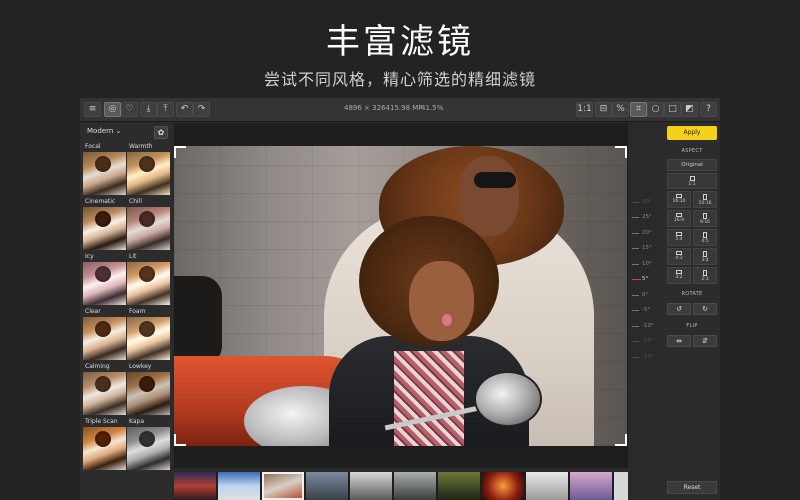  I want to click on sunglasses, so click(495, 180).